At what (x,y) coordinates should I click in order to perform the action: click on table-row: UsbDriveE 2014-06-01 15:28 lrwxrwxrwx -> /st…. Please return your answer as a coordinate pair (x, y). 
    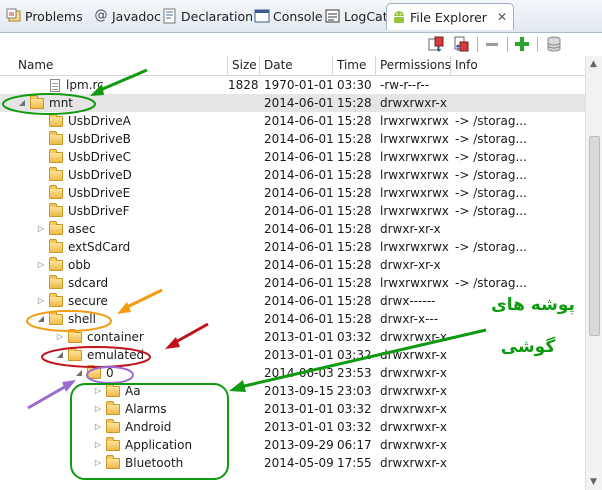
    Looking at the image, I should click on (292, 193).